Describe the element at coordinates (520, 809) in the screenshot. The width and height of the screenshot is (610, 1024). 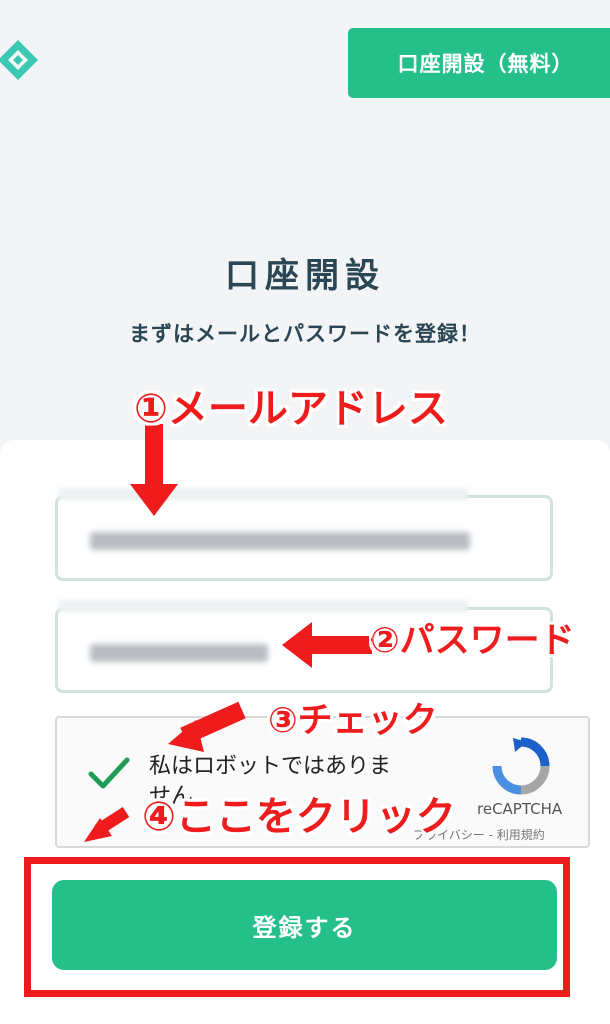
I see `recaptcha-brand: reCAPTCHA` at that location.